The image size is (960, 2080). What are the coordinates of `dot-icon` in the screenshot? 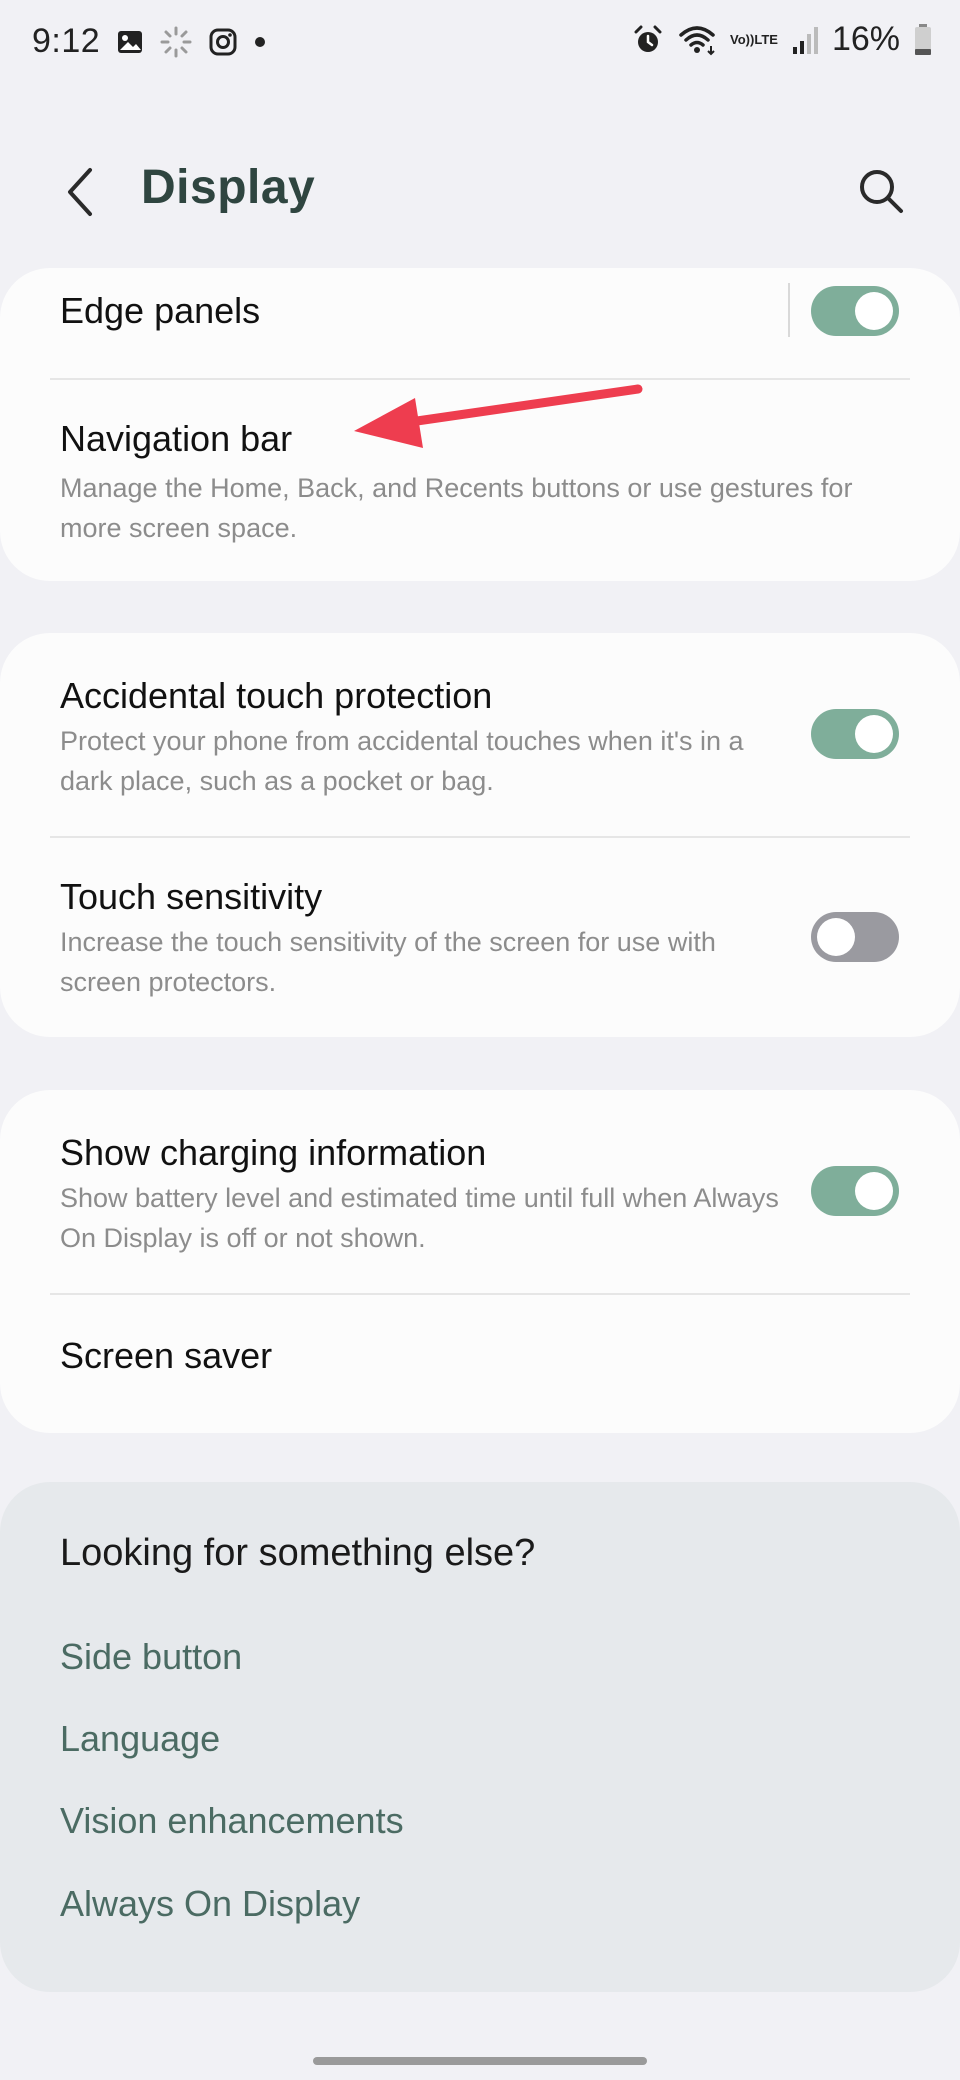 It's located at (260, 42).